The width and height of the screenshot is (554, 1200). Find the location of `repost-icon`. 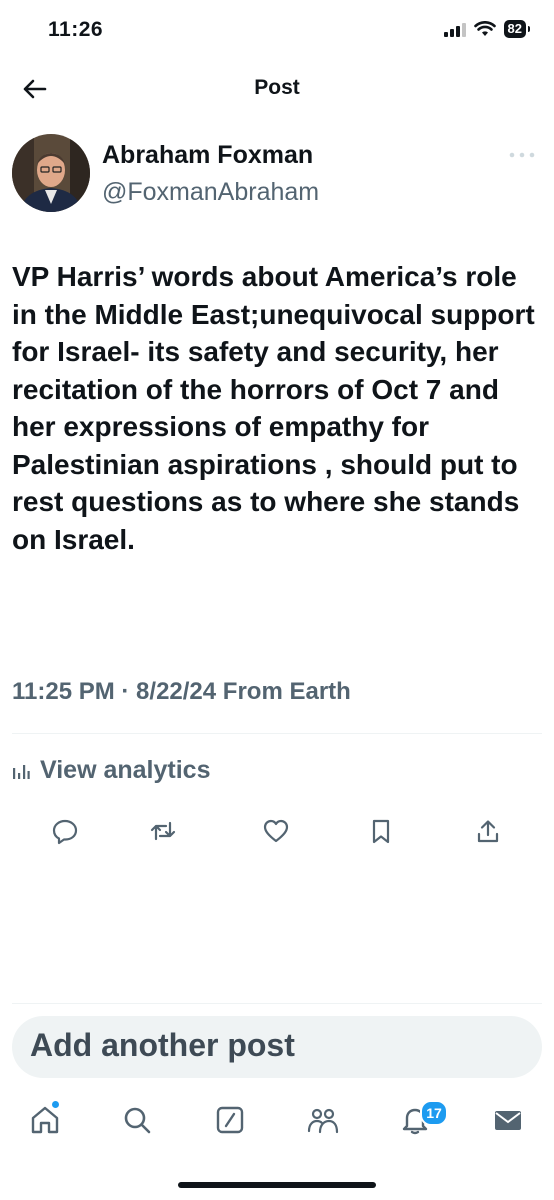

repost-icon is located at coordinates (163, 831).